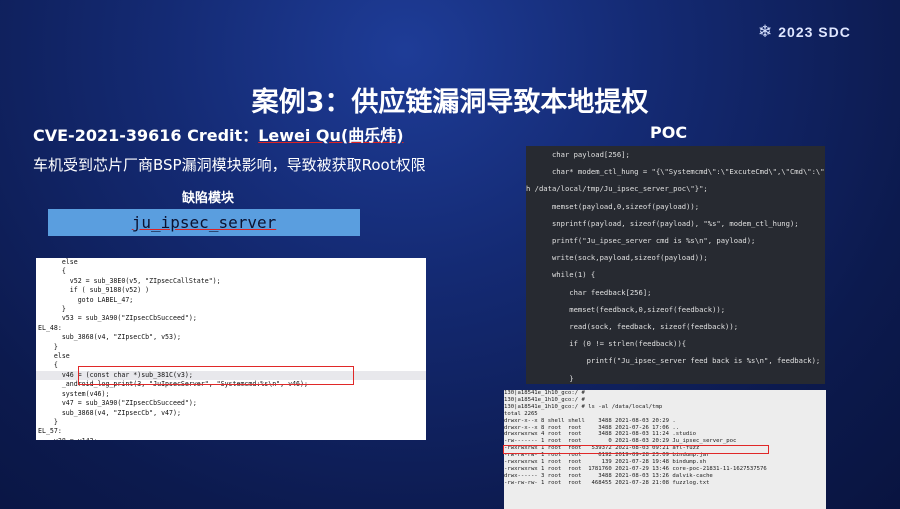 The image size is (900, 509). I want to click on code-line: sub_3868(v4, "ZIpsecCb", v53);, so click(109, 337).